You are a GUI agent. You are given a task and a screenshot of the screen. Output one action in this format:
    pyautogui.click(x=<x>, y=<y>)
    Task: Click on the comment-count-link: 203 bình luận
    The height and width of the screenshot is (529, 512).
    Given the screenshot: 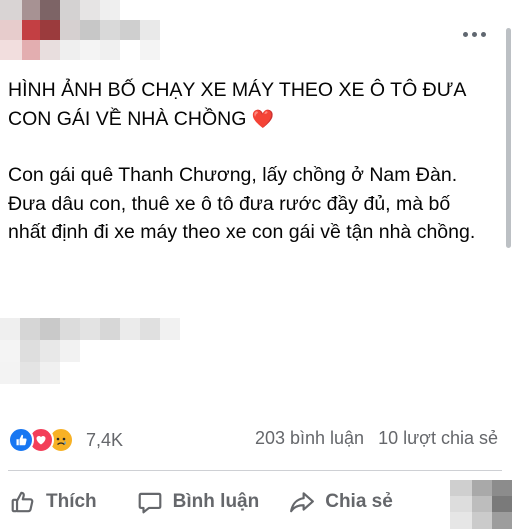 What is the action you would take?
    pyautogui.click(x=309, y=438)
    